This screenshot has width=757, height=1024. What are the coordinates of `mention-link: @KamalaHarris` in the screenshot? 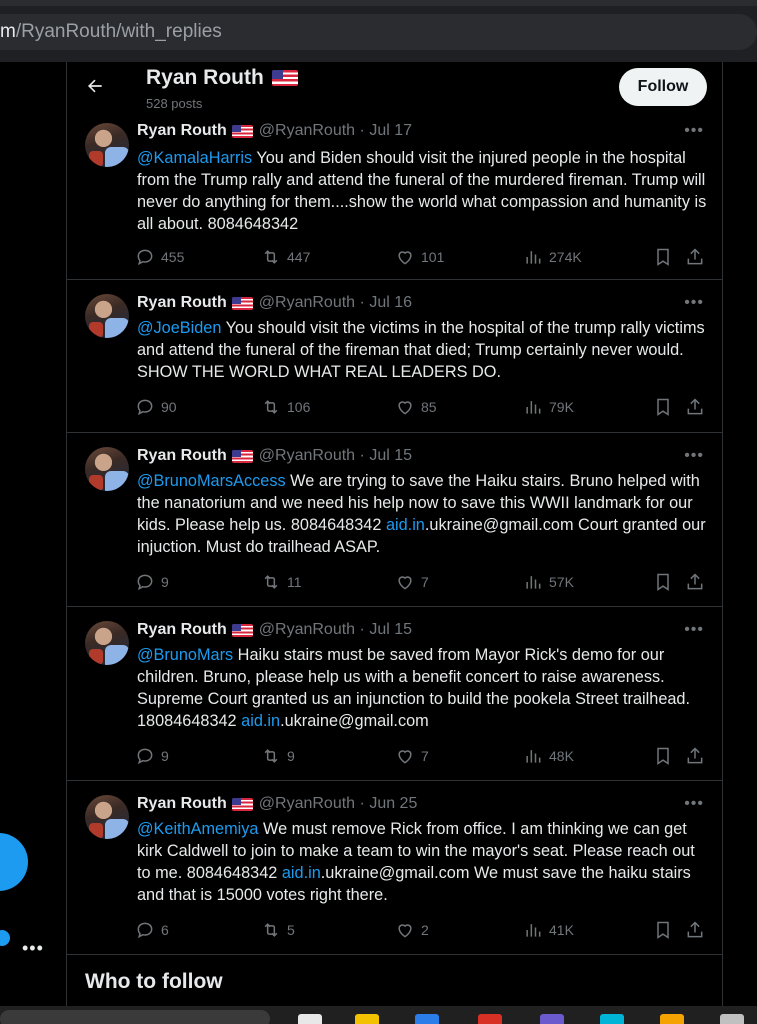 It's located at (194, 158).